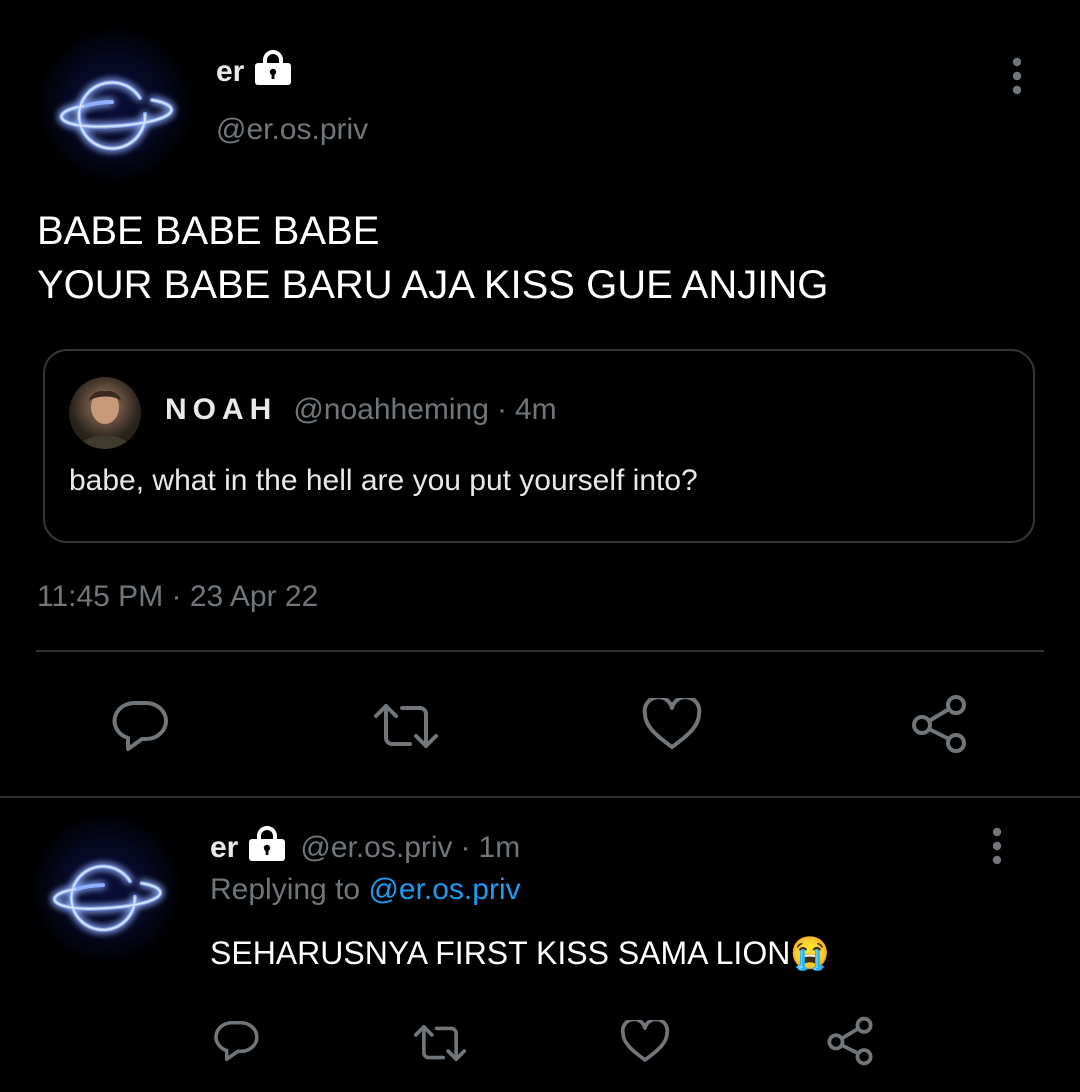  I want to click on like-button, so click(672, 725).